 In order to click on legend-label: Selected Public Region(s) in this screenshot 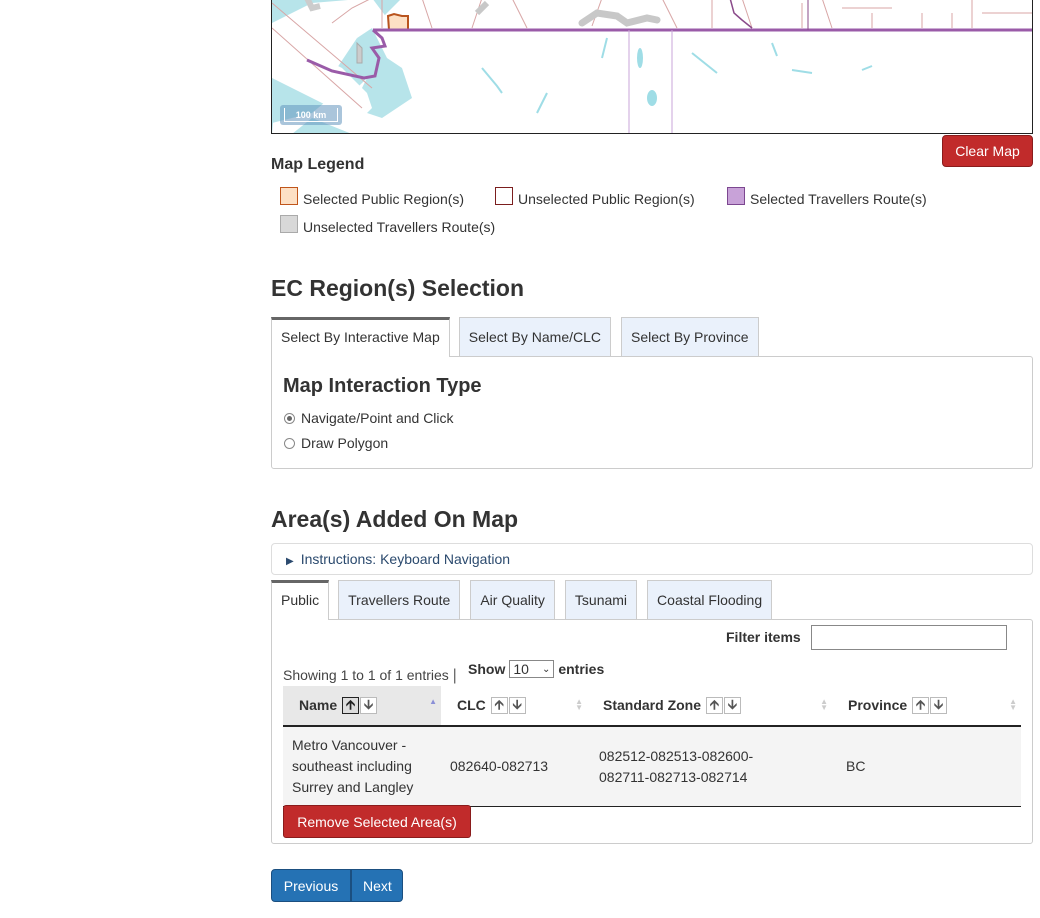, I will do `click(384, 199)`.